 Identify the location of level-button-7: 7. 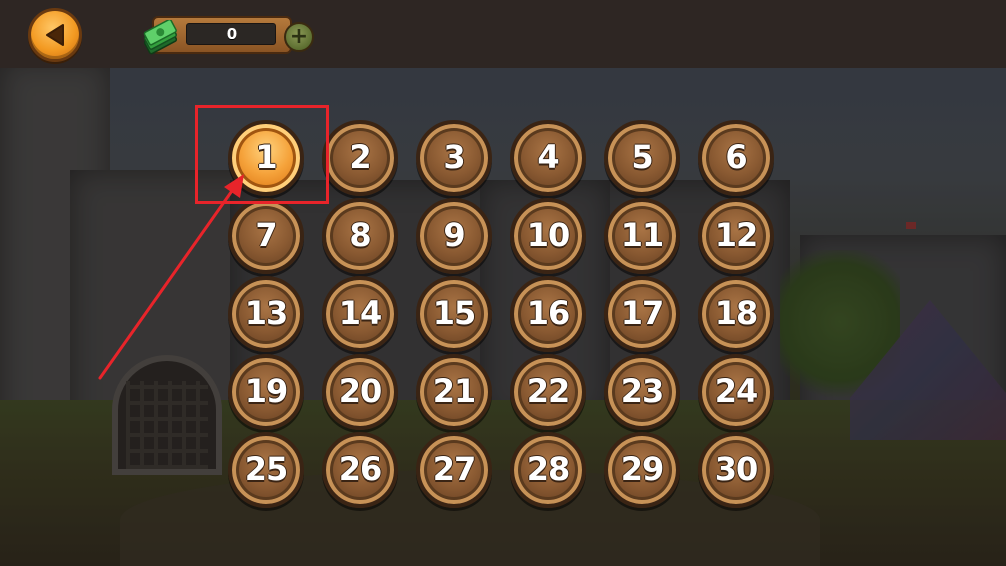
(266, 236).